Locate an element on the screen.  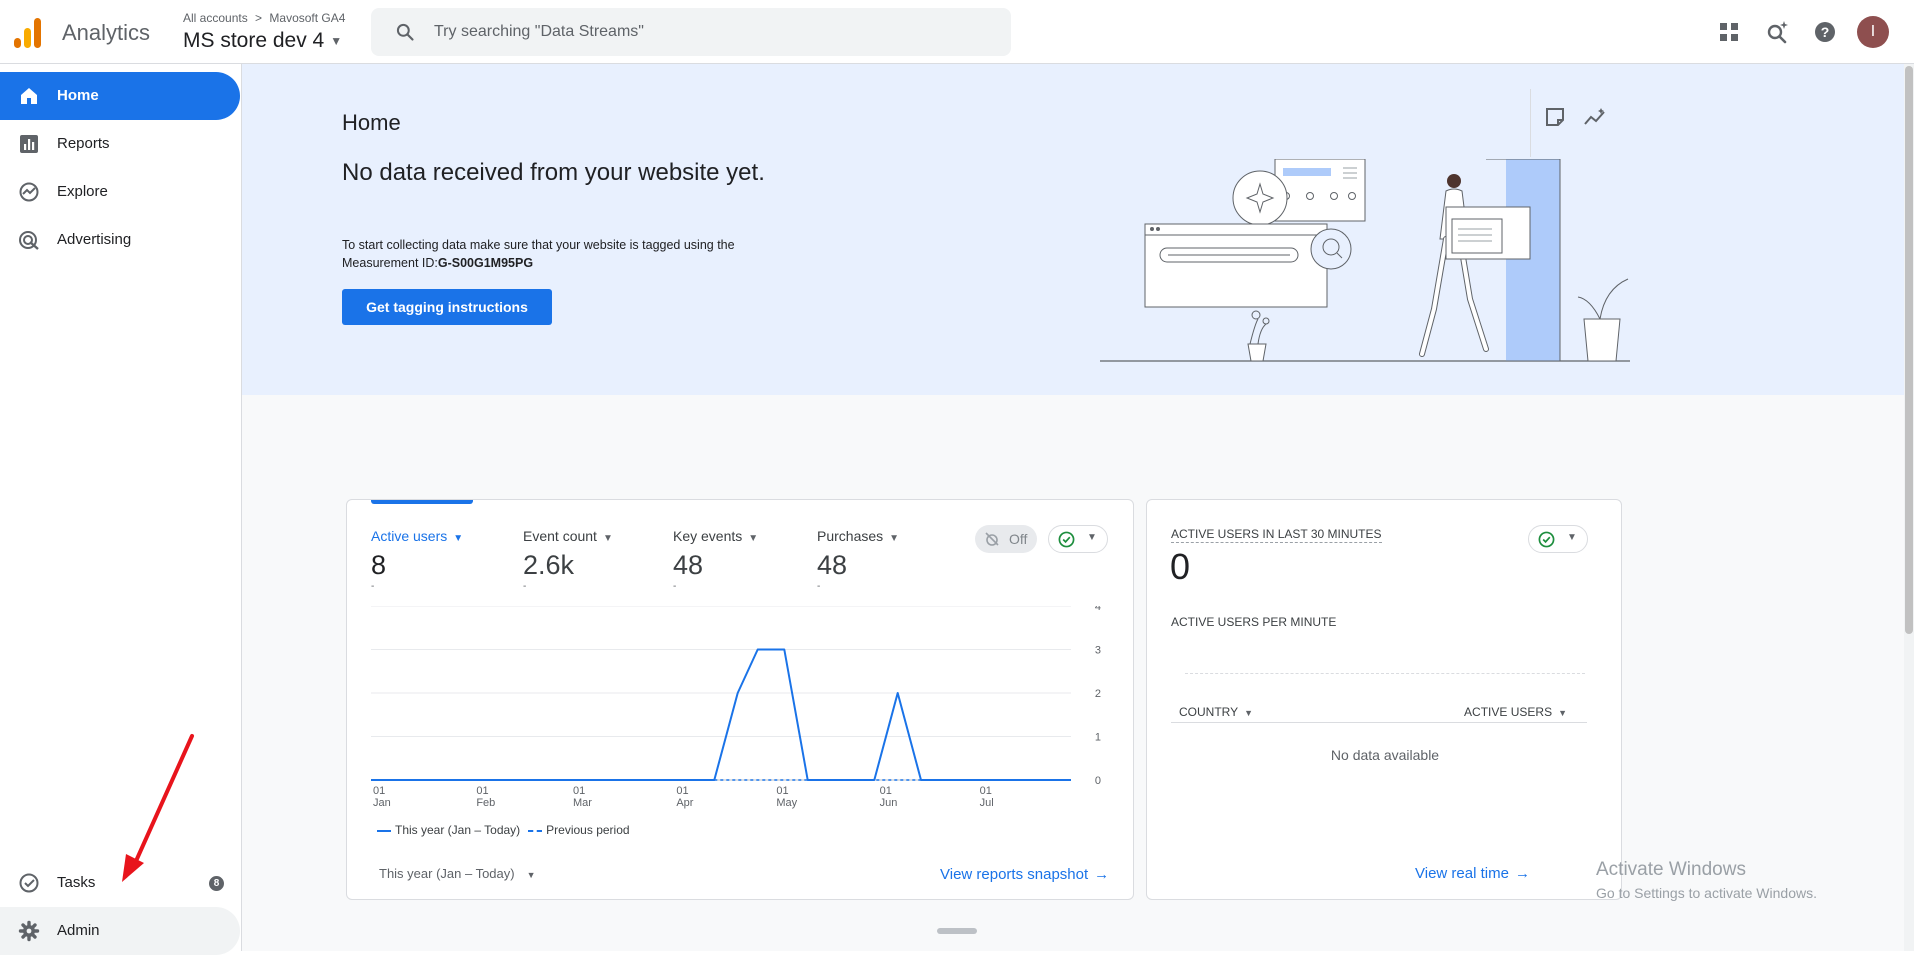
sidebar-item-reports: Reports is located at coordinates (120, 144).